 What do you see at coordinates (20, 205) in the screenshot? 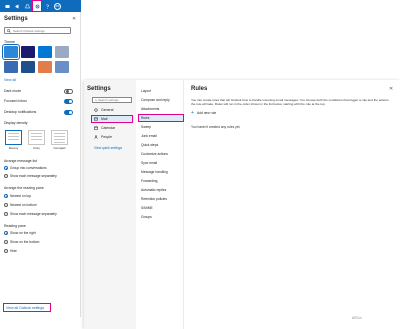
I see `radio-newest-bottom: Newest on bottom` at bounding box center [20, 205].